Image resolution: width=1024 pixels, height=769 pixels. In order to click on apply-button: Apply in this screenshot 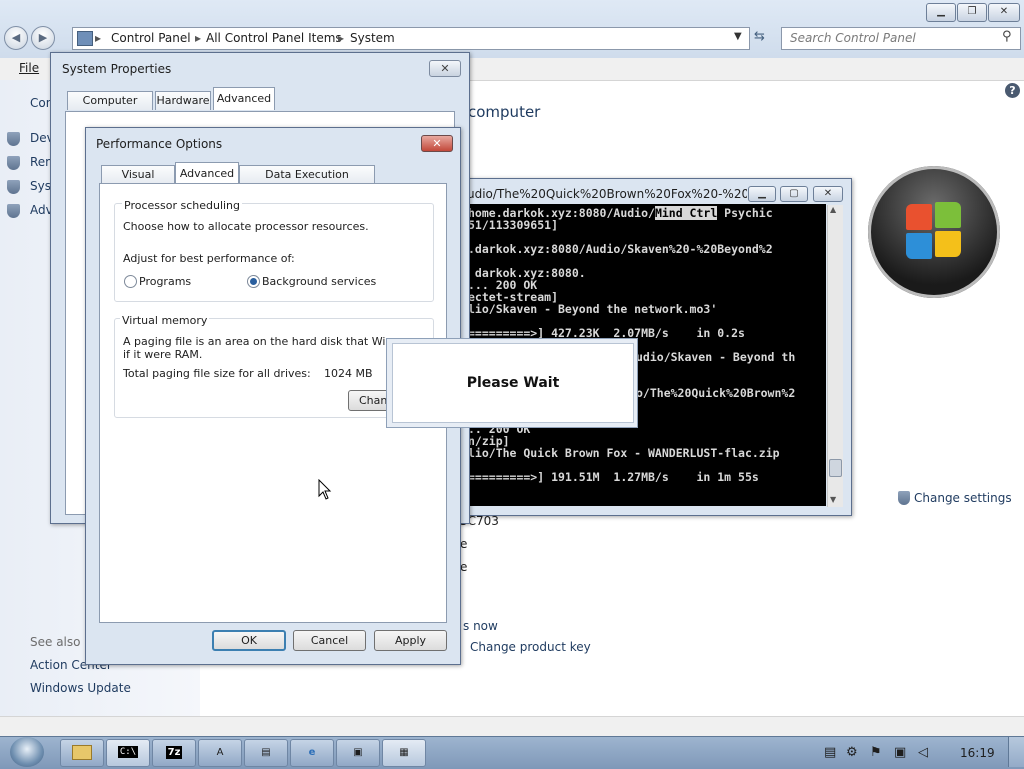, I will do `click(410, 640)`.